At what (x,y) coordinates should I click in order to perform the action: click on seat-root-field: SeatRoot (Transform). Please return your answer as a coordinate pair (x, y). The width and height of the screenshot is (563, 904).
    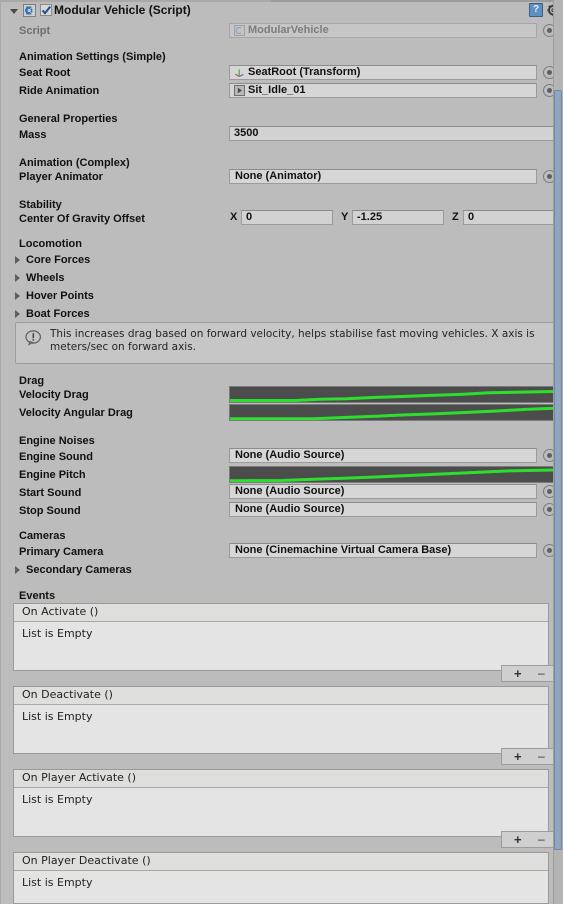
    Looking at the image, I should click on (383, 72).